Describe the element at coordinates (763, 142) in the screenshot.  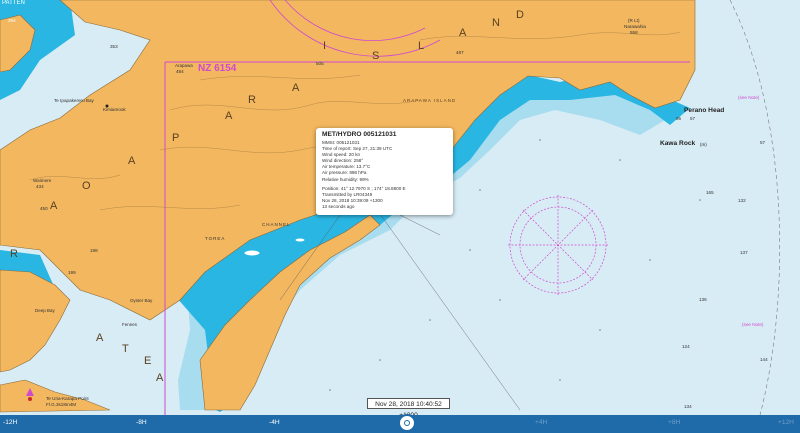
I see `sounding-57: 57` at that location.